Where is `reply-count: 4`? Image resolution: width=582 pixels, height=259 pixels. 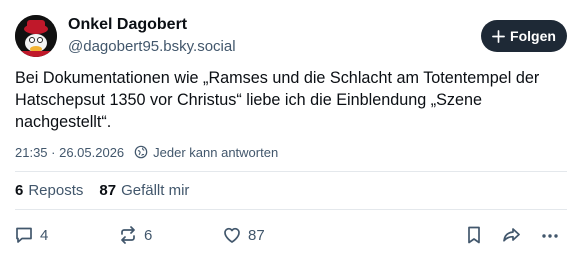 reply-count: 4 is located at coordinates (44, 235).